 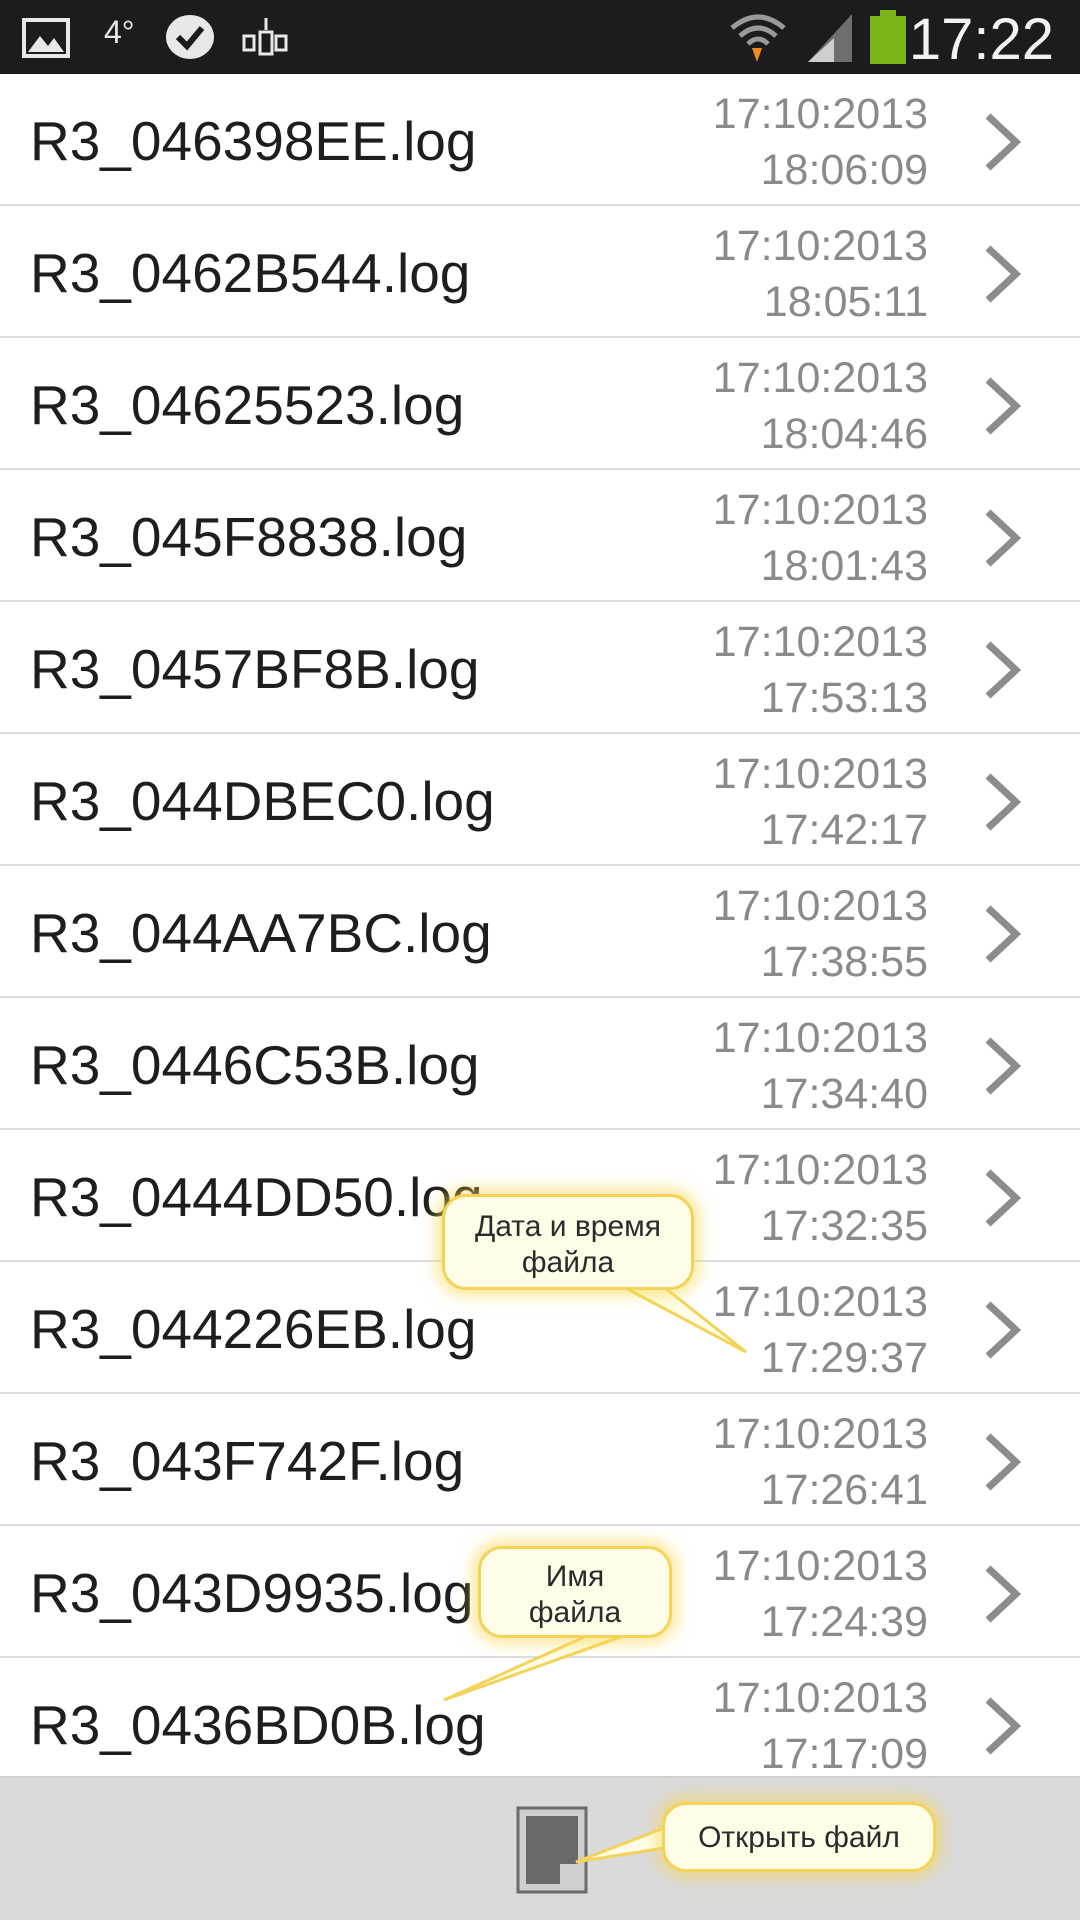 I want to click on open-file-callout: Открыть файл, so click(x=799, y=1837).